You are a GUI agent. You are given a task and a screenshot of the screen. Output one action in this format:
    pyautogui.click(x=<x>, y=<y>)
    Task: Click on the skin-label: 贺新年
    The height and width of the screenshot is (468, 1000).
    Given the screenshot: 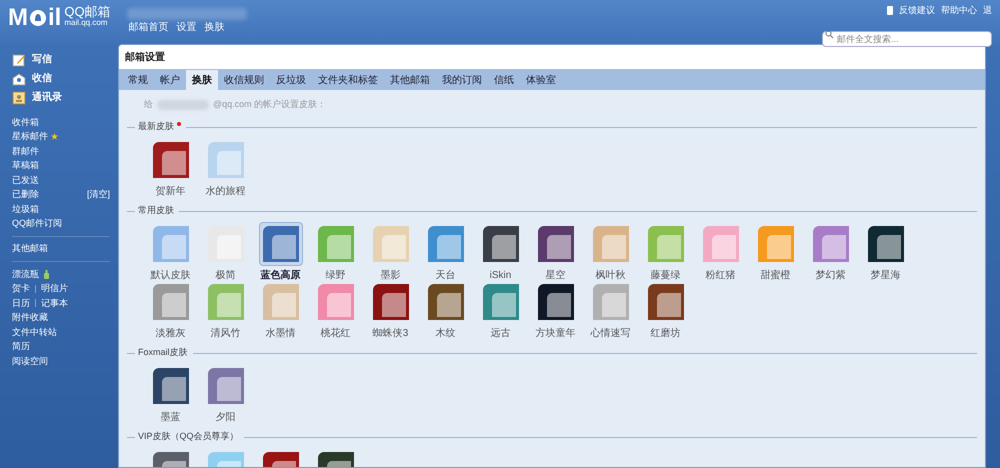 What is the action you would take?
    pyautogui.click(x=171, y=191)
    